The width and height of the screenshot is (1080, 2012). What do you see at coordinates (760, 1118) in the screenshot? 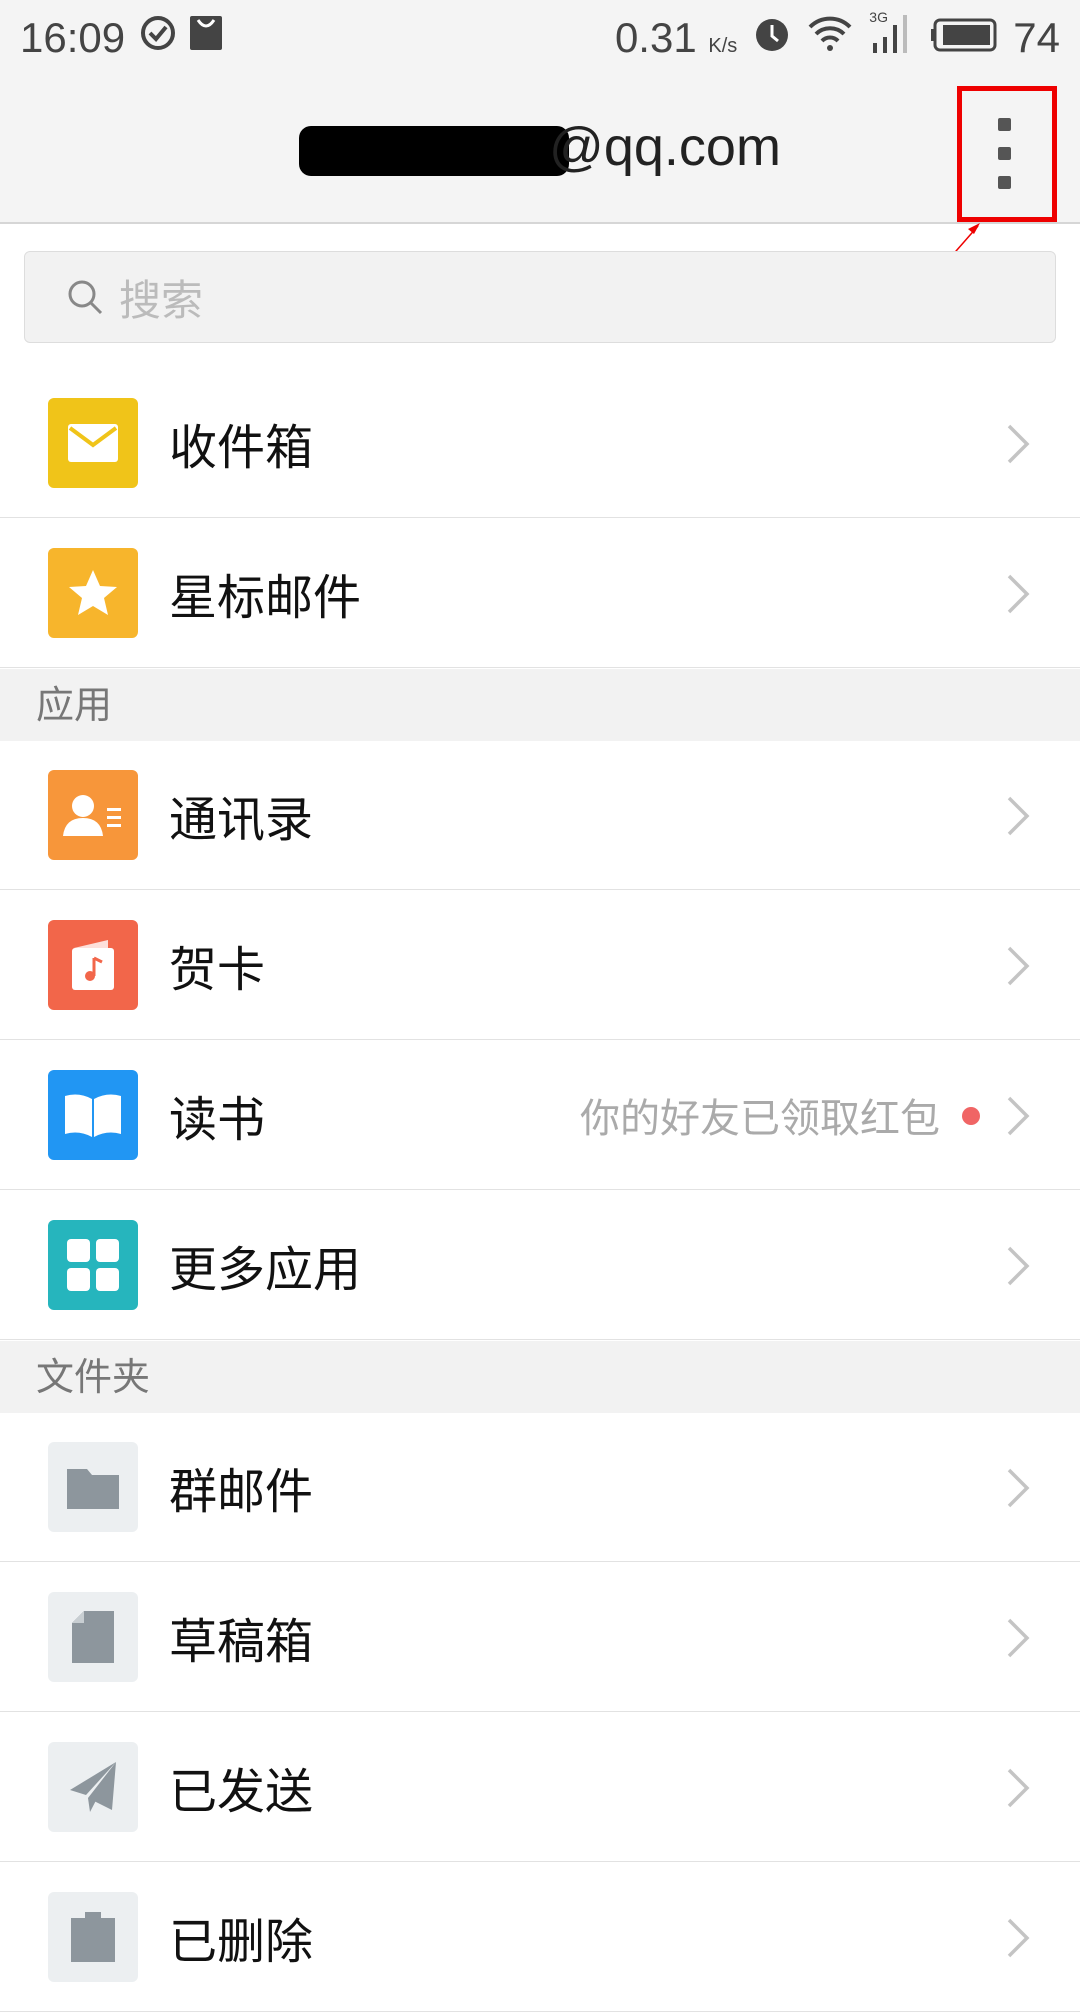
I see `item-hint: 你的好友已领取红包` at bounding box center [760, 1118].